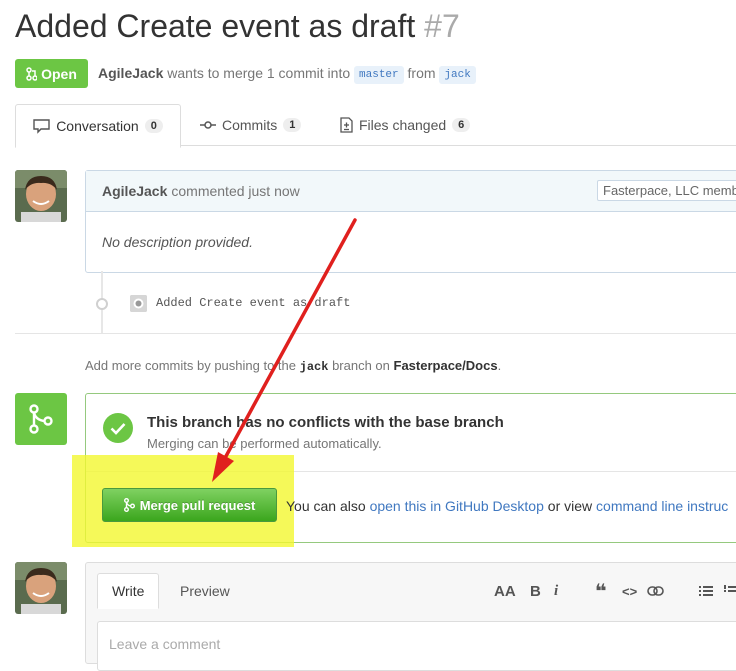 Image resolution: width=736 pixels, height=671 pixels. Describe the element at coordinates (730, 591) in the screenshot. I see `ordered-list-icon` at that location.